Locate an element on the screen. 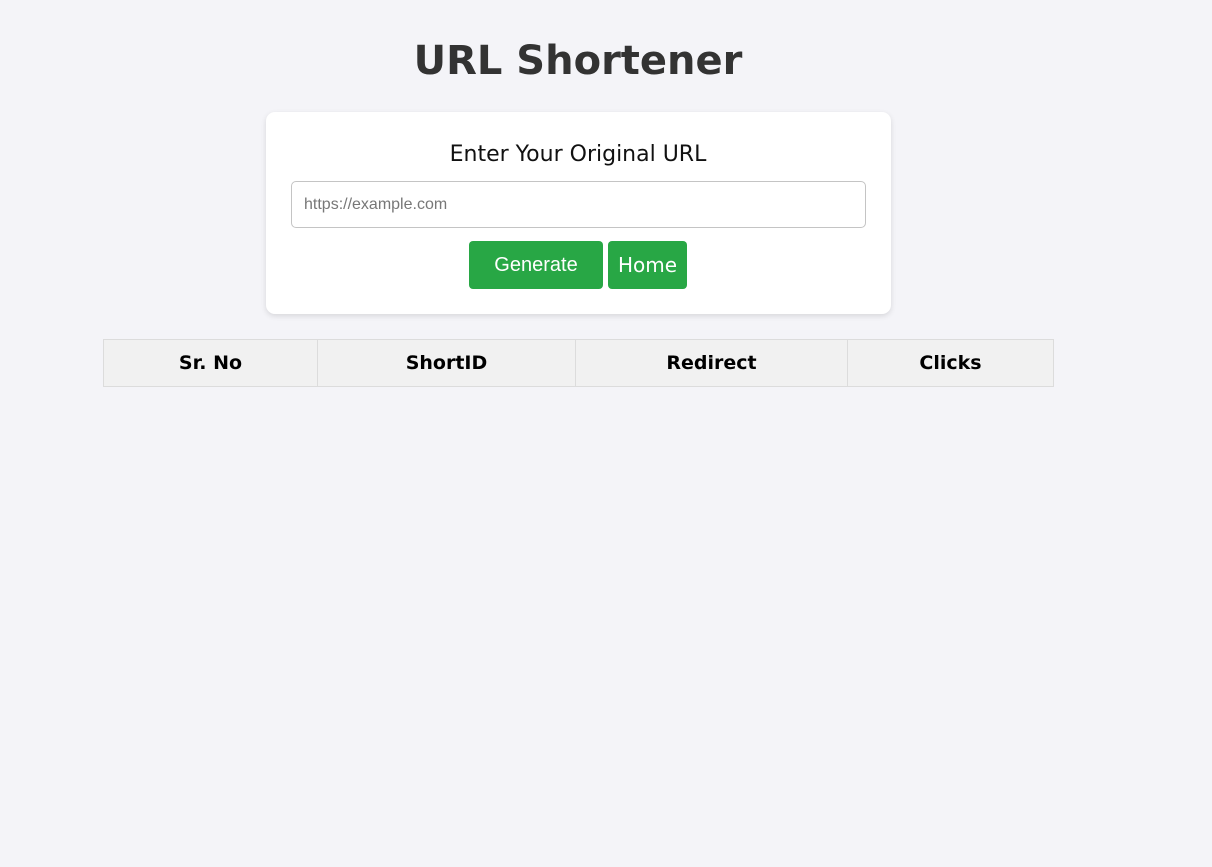  column-header-clicks: Clicks is located at coordinates (950, 363).